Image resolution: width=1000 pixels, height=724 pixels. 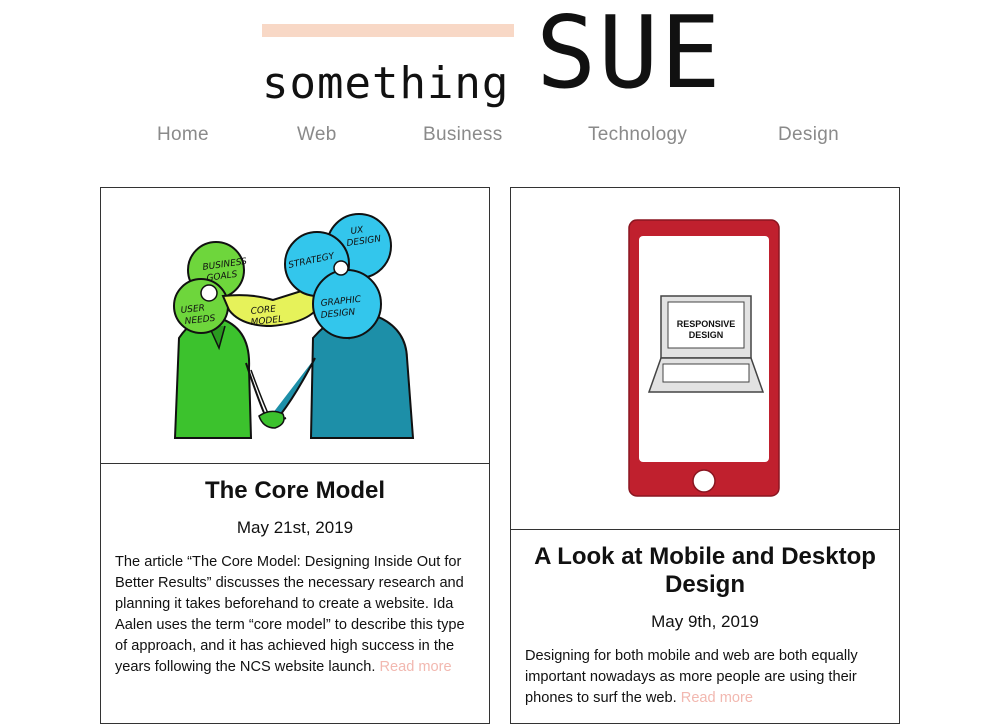 What do you see at coordinates (706, 324) in the screenshot?
I see `label-responsive: RESPONSIVE` at bounding box center [706, 324].